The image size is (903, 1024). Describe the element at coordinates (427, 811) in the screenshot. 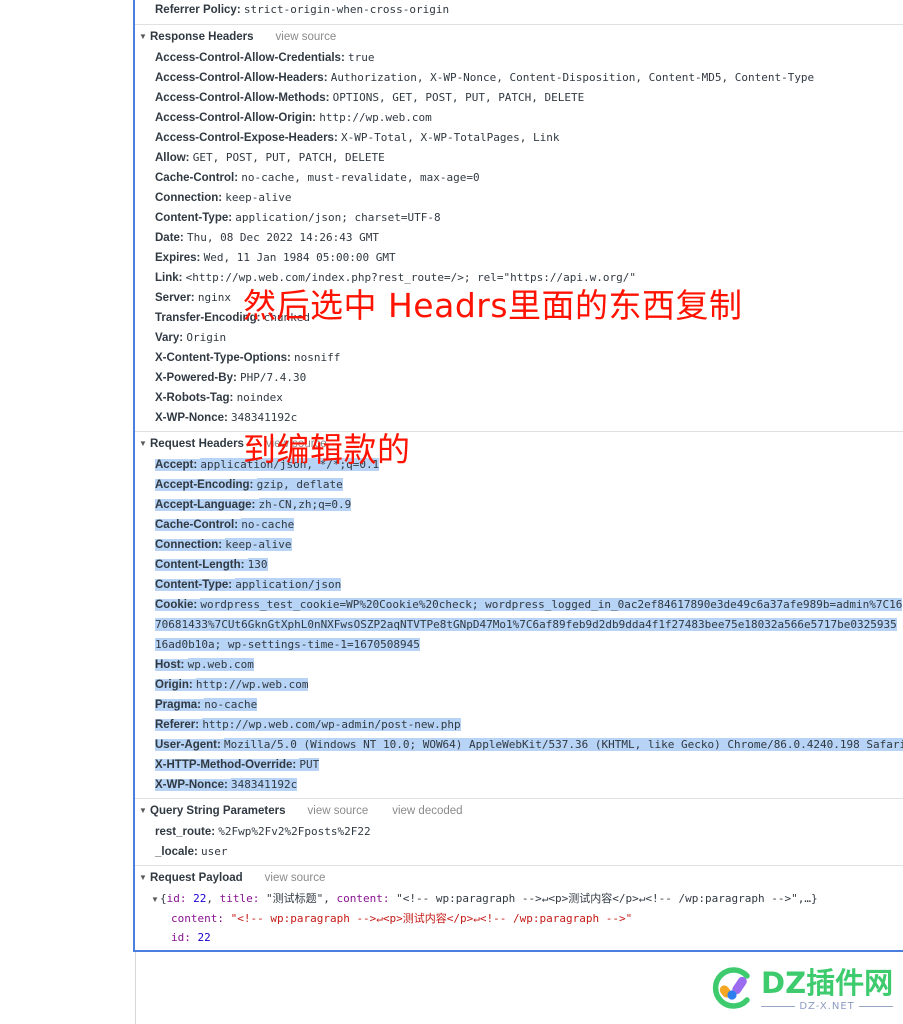

I see `view-decoded-link: view decoded` at that location.